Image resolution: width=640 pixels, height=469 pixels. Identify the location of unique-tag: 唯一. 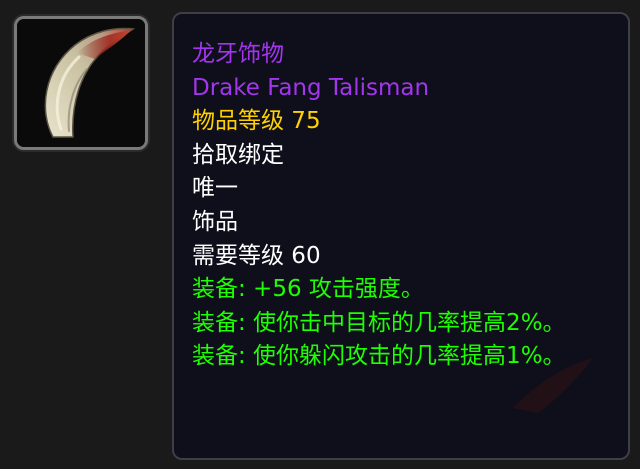
(215, 188).